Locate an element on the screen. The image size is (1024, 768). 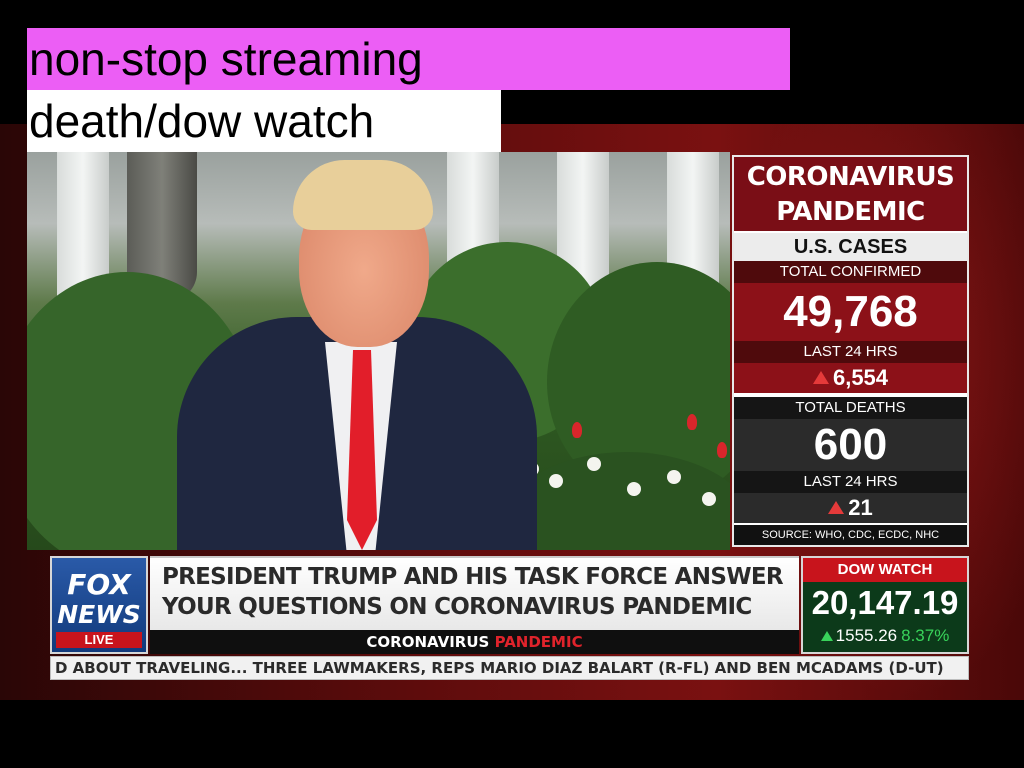
panel-subtitle: U.S. CASES is located at coordinates (850, 247).